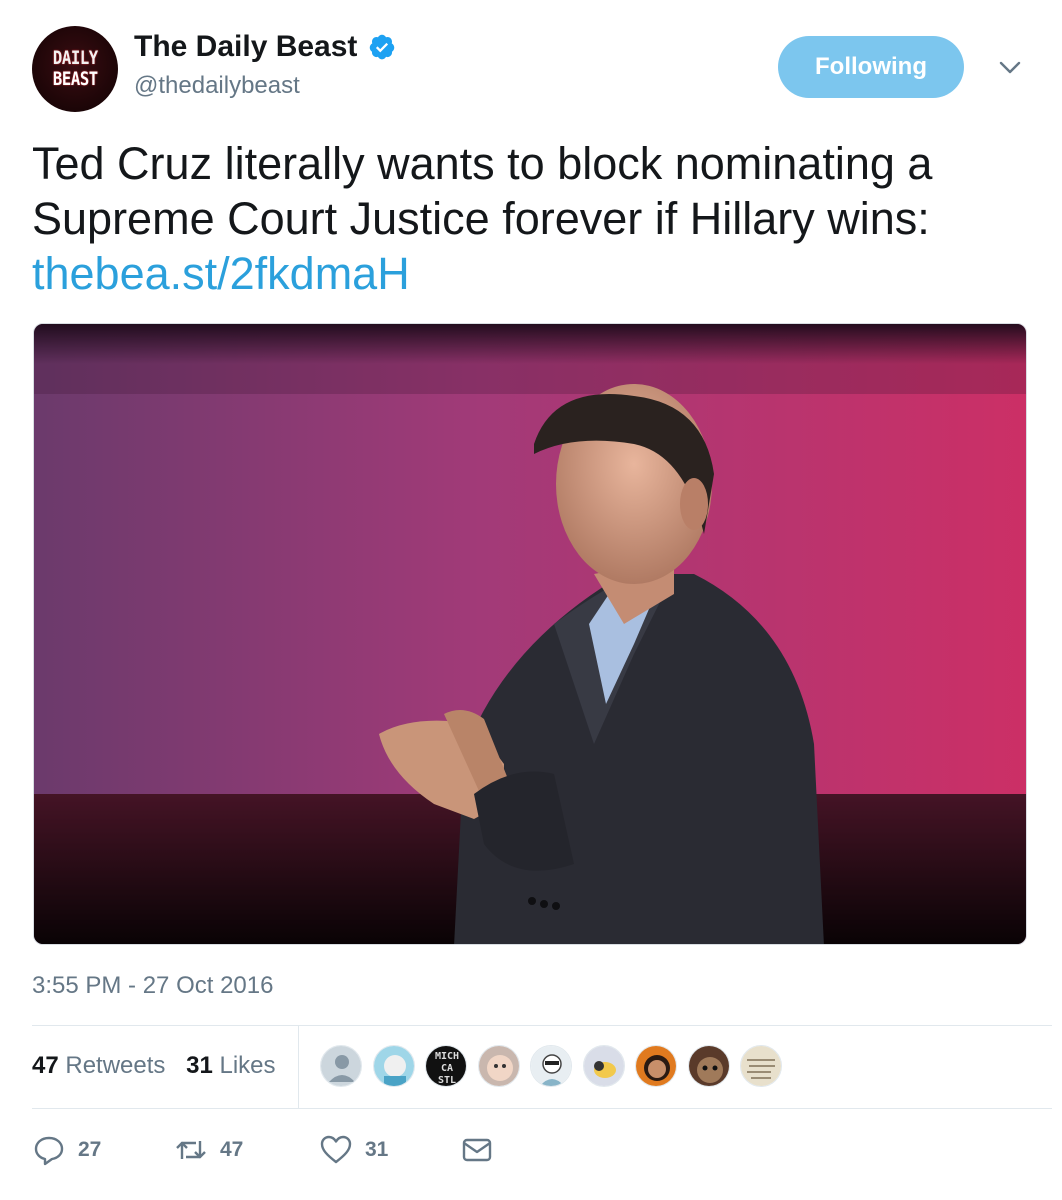  I want to click on tweet-stats: 47 Retweets 31 Likes, so click(161, 1066).